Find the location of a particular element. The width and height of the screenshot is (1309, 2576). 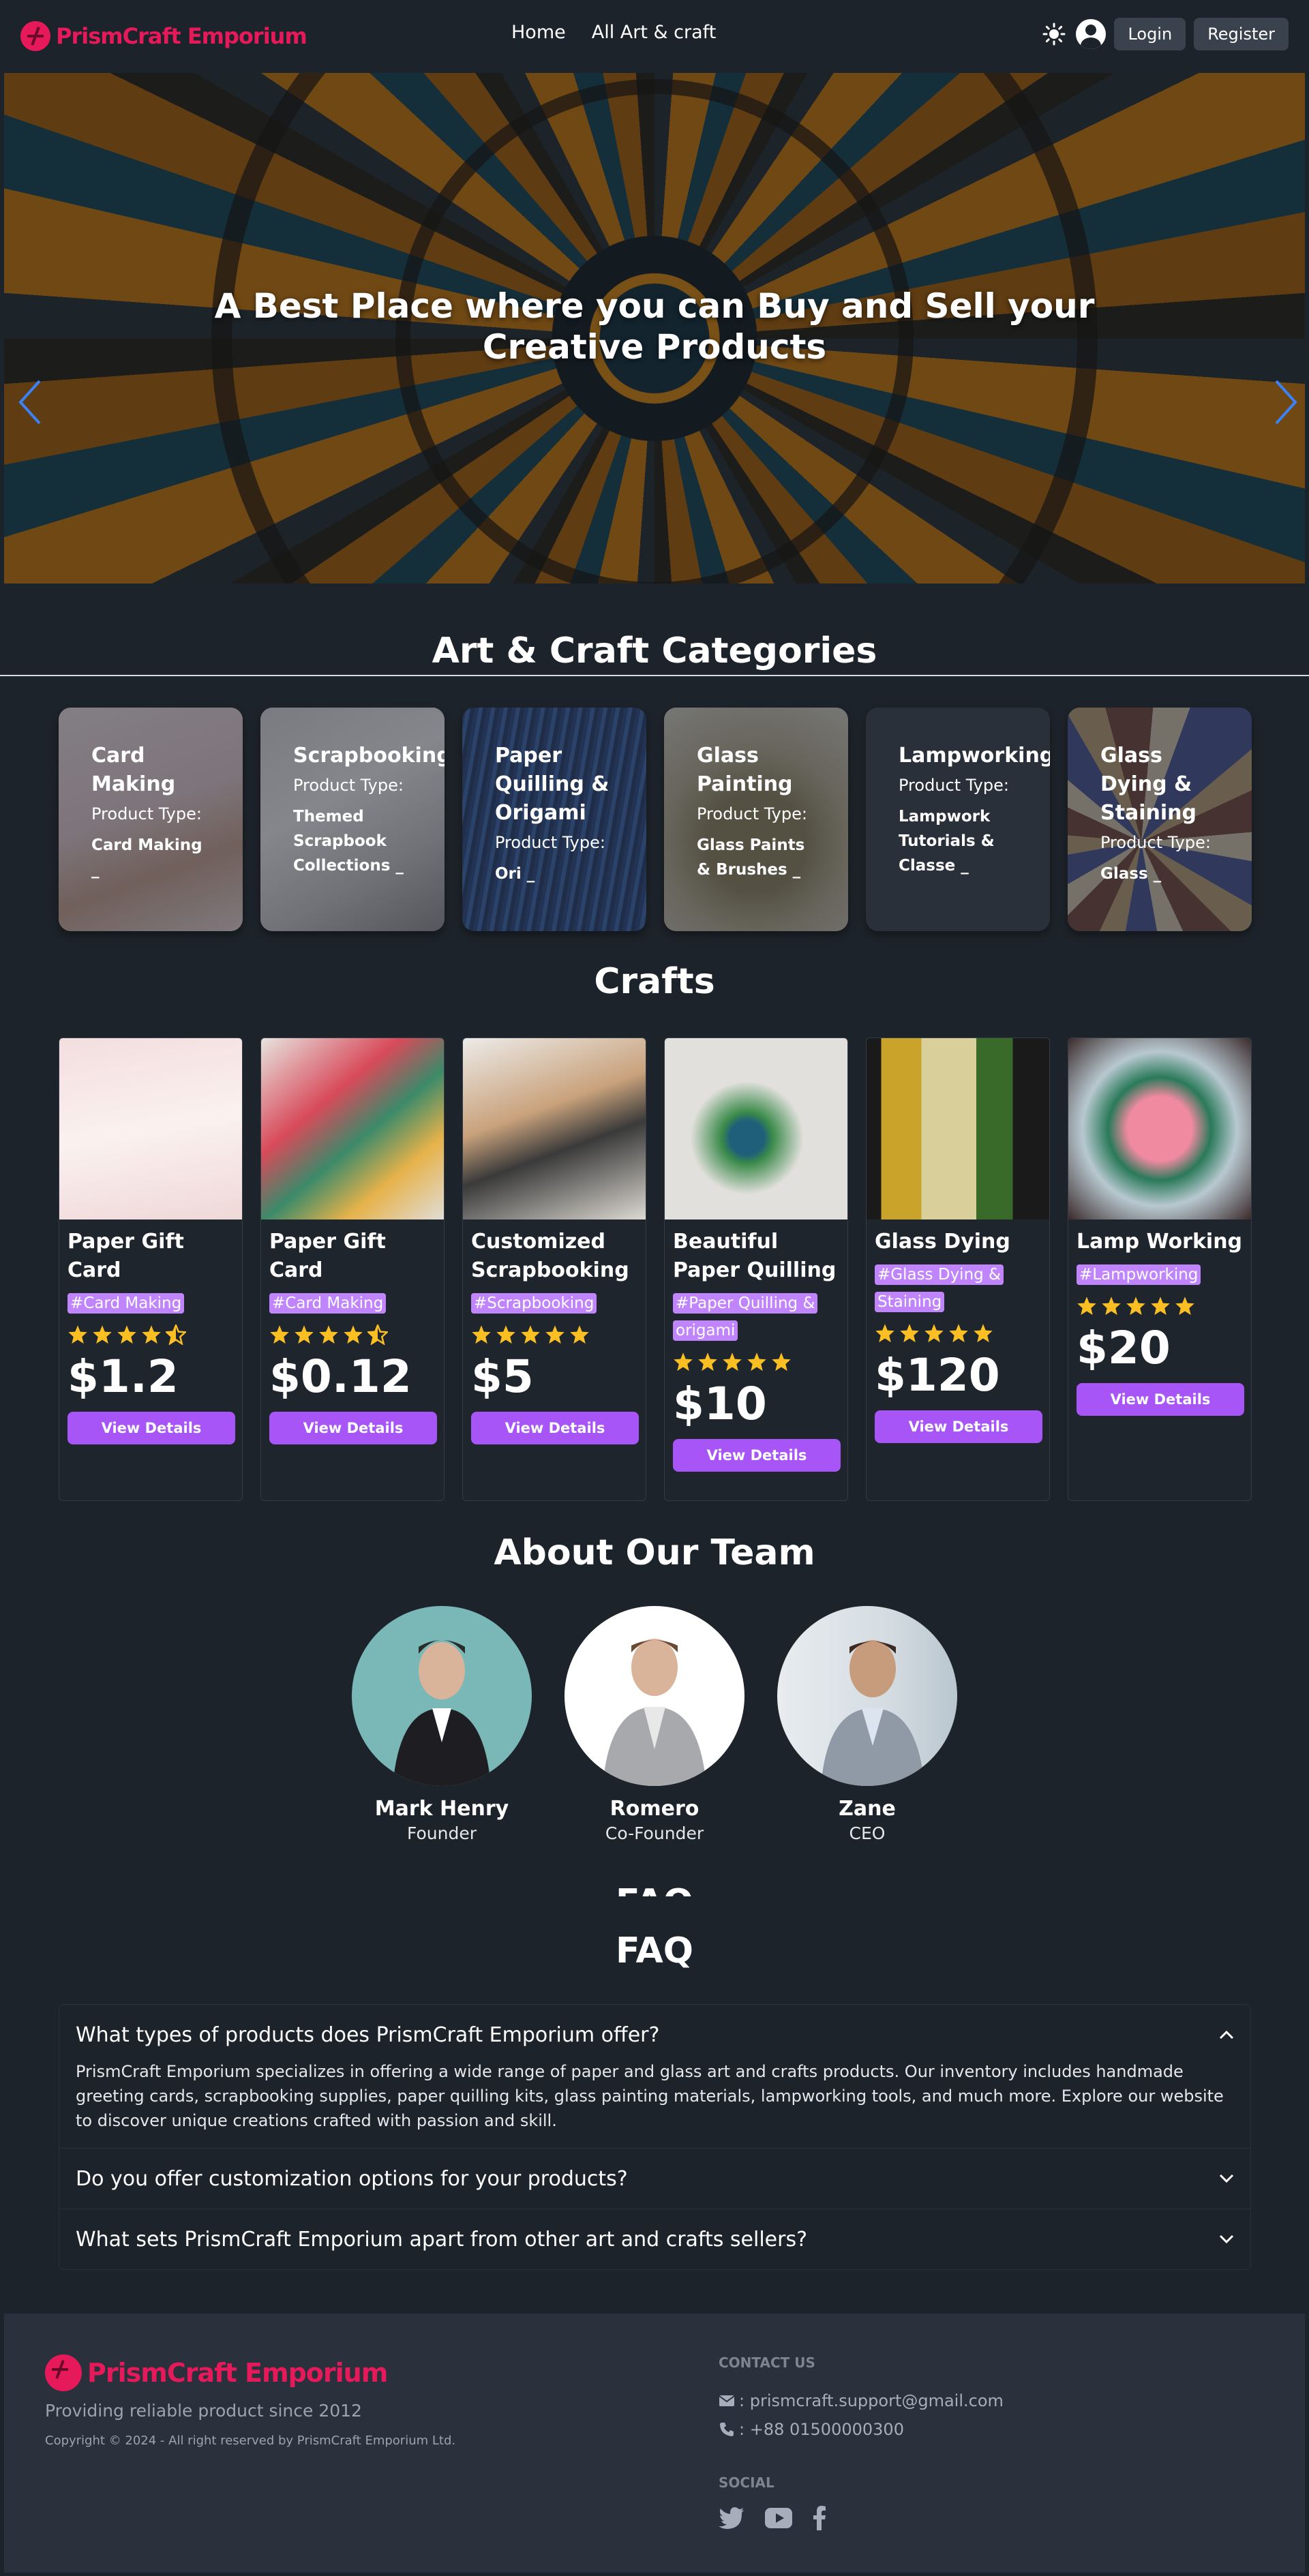

section-divider is located at coordinates (654, 675).